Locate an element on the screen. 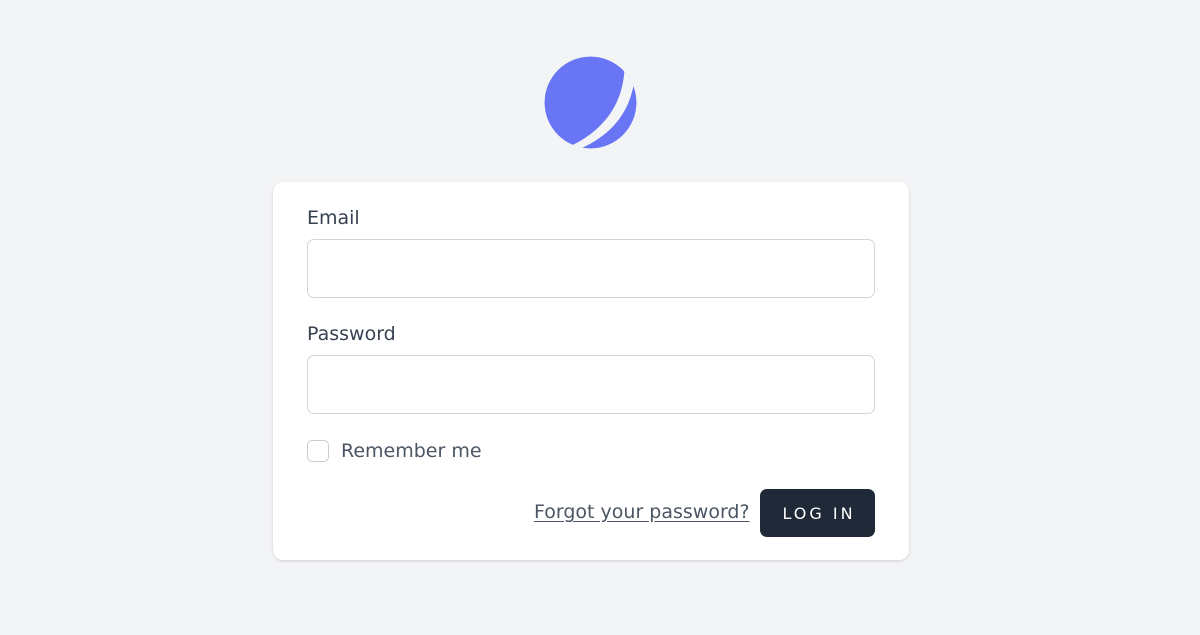 The height and width of the screenshot is (635, 1200). email-field is located at coordinates (591, 268).